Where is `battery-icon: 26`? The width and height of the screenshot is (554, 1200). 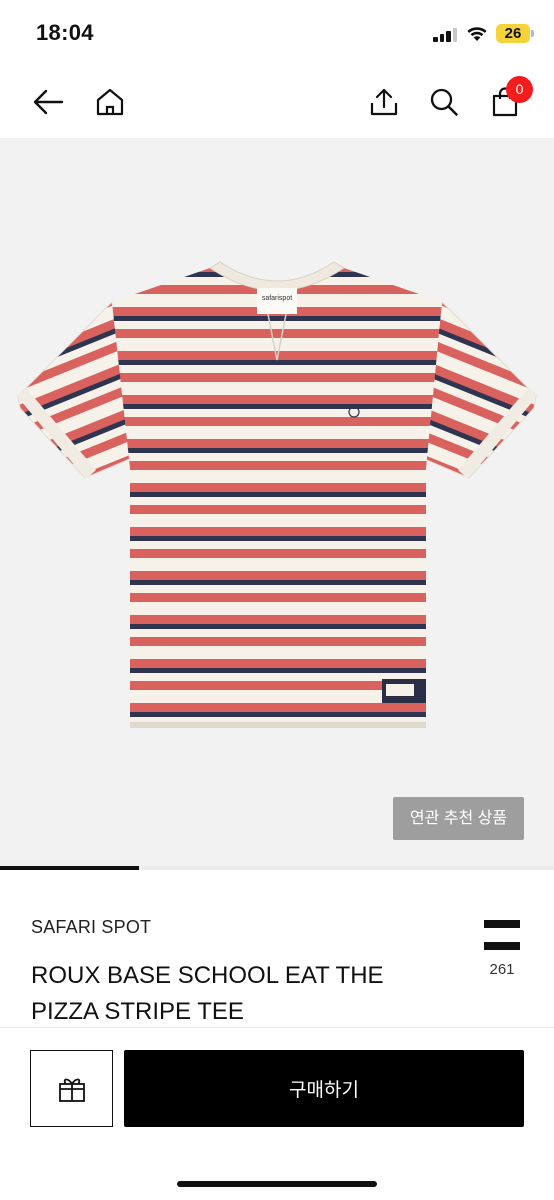
battery-icon: 26 is located at coordinates (513, 33).